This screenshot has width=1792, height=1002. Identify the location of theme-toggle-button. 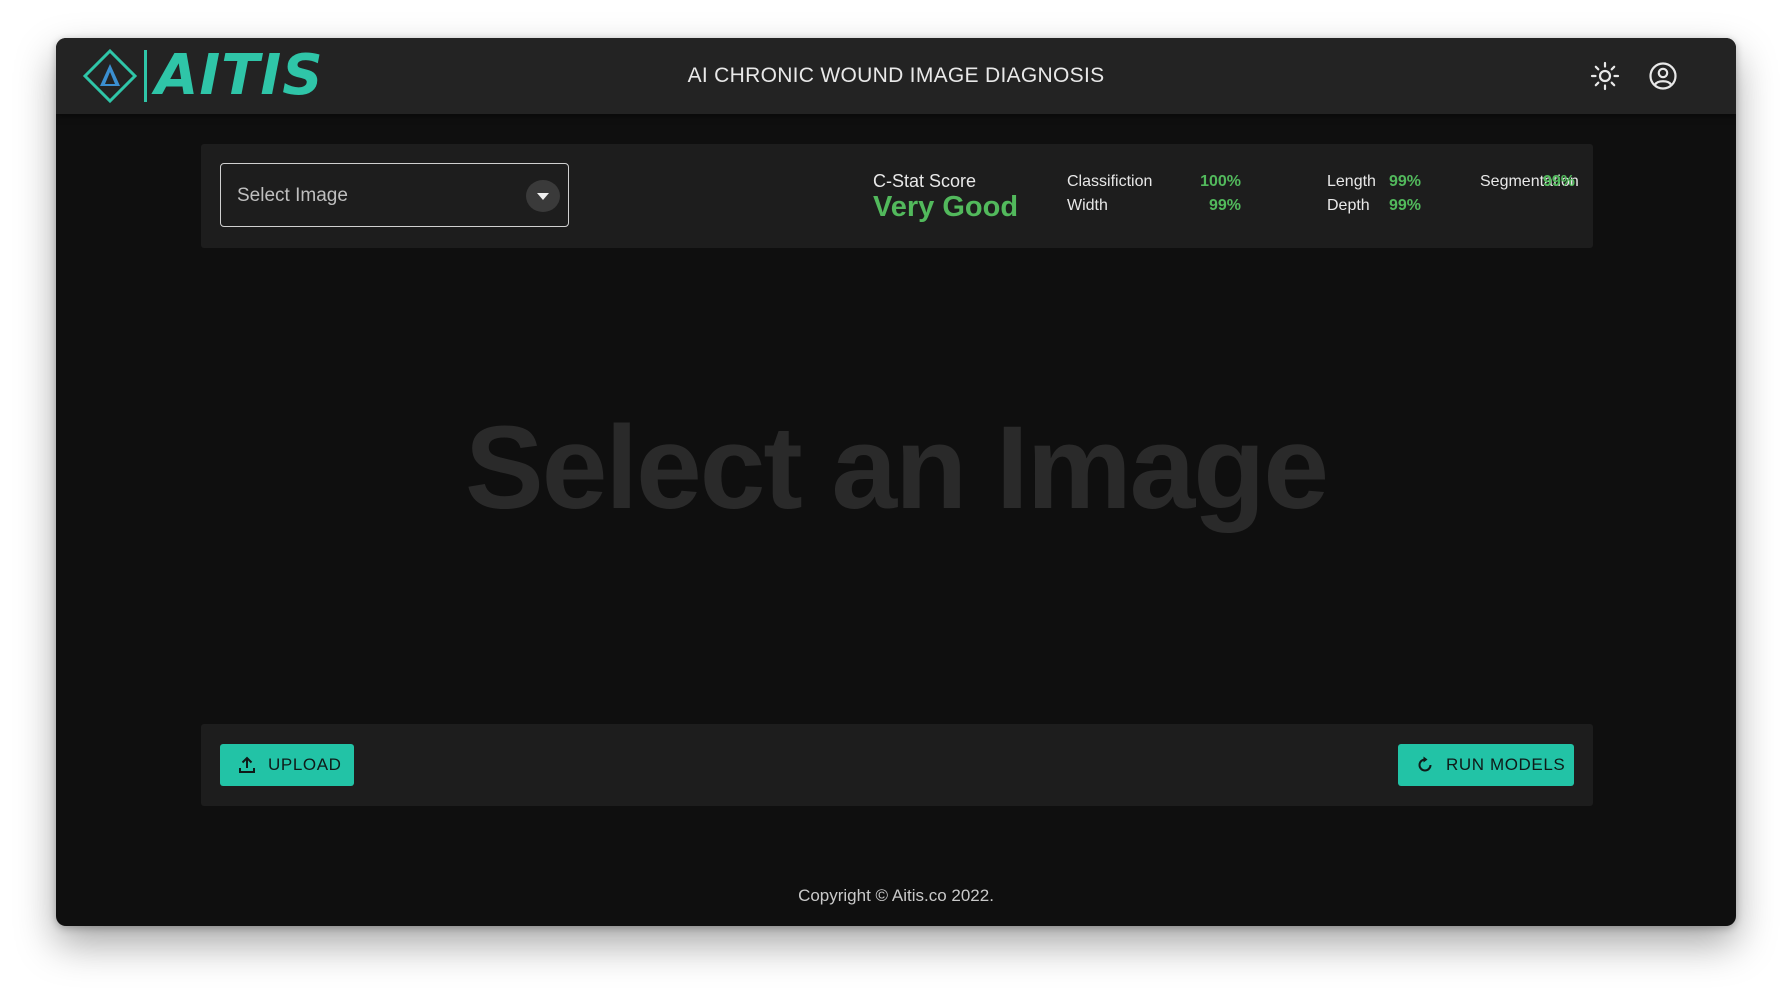
(1605, 76).